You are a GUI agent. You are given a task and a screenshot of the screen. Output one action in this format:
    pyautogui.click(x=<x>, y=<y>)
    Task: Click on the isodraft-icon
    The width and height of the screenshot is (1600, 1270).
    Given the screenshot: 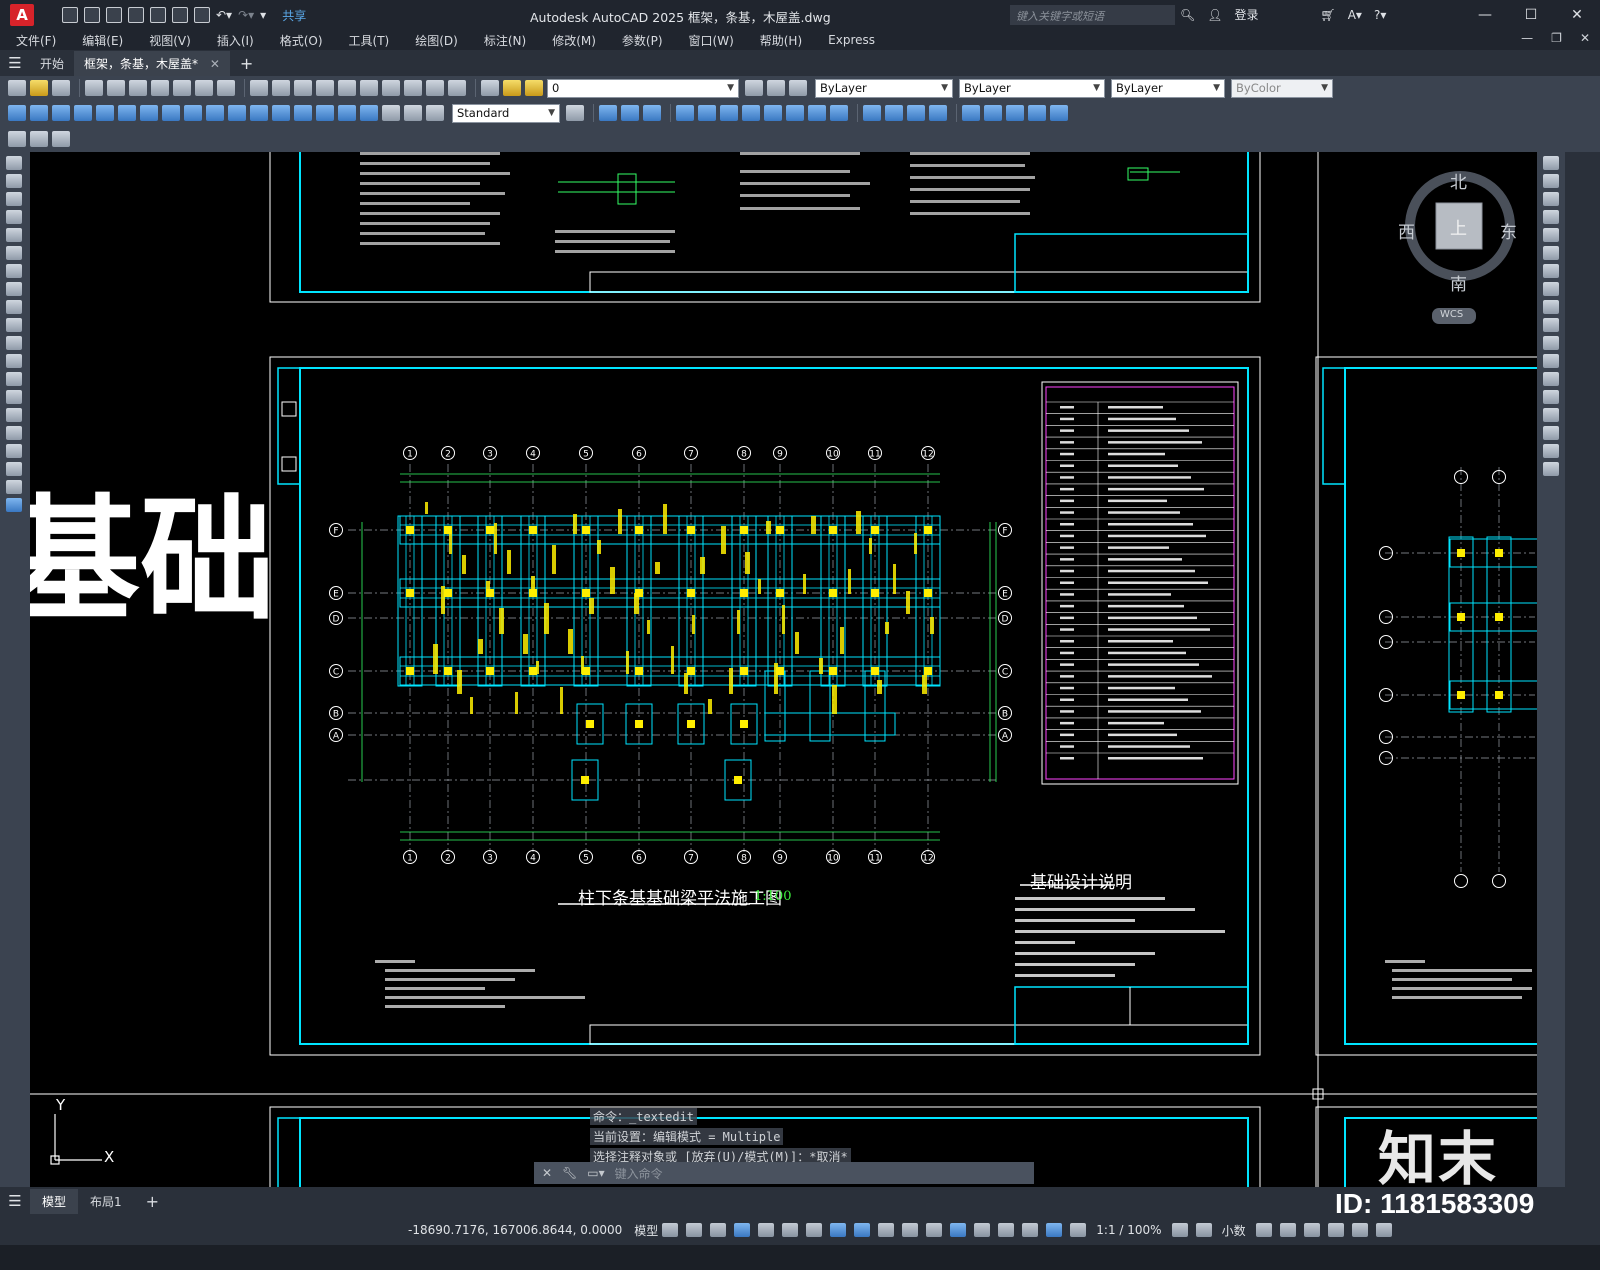 What is the action you would take?
    pyautogui.click(x=814, y=1230)
    